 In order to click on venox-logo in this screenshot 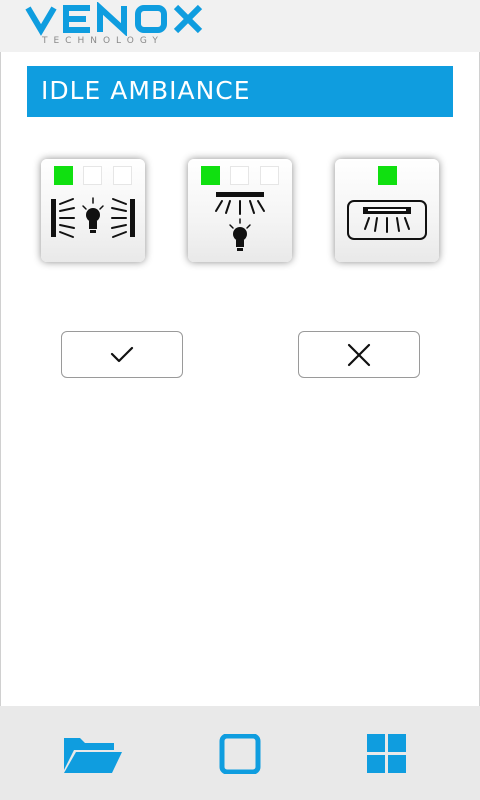, I will do `click(124, 20)`.